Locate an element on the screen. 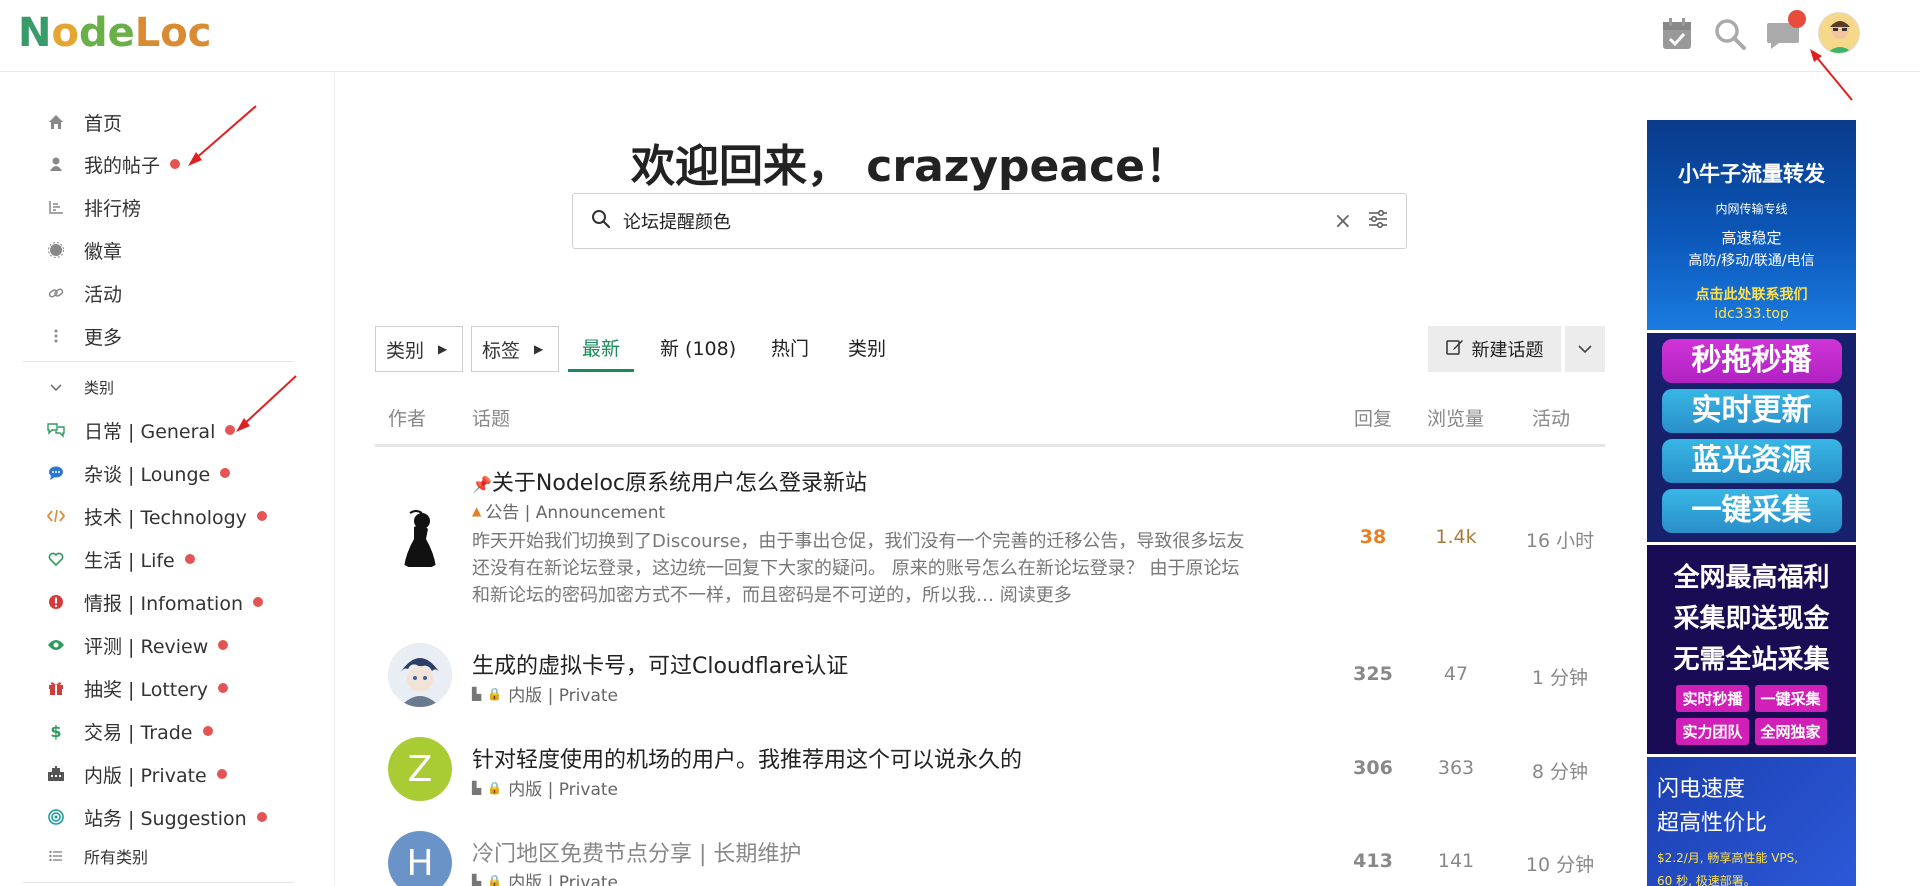 The width and height of the screenshot is (1920, 886). sidebar-category-private: 内版 | Private is located at coordinates (136, 774).